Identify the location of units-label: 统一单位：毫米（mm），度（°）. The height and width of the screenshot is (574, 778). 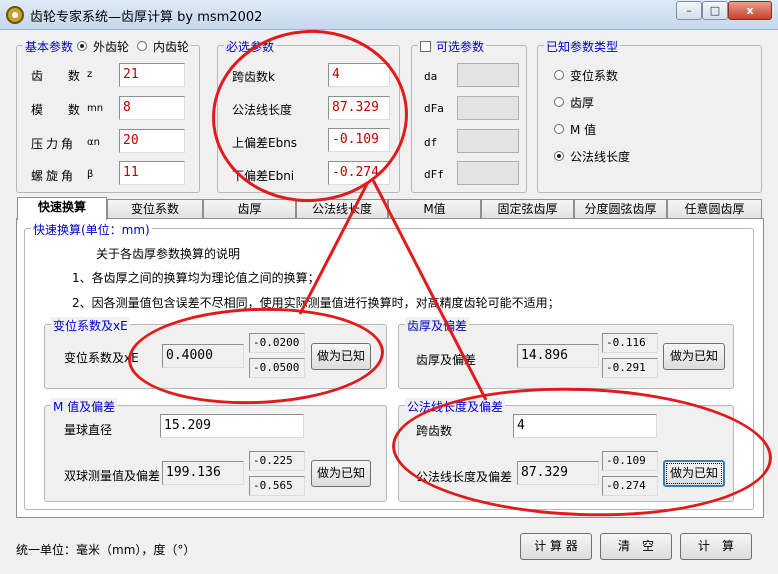
(106, 550).